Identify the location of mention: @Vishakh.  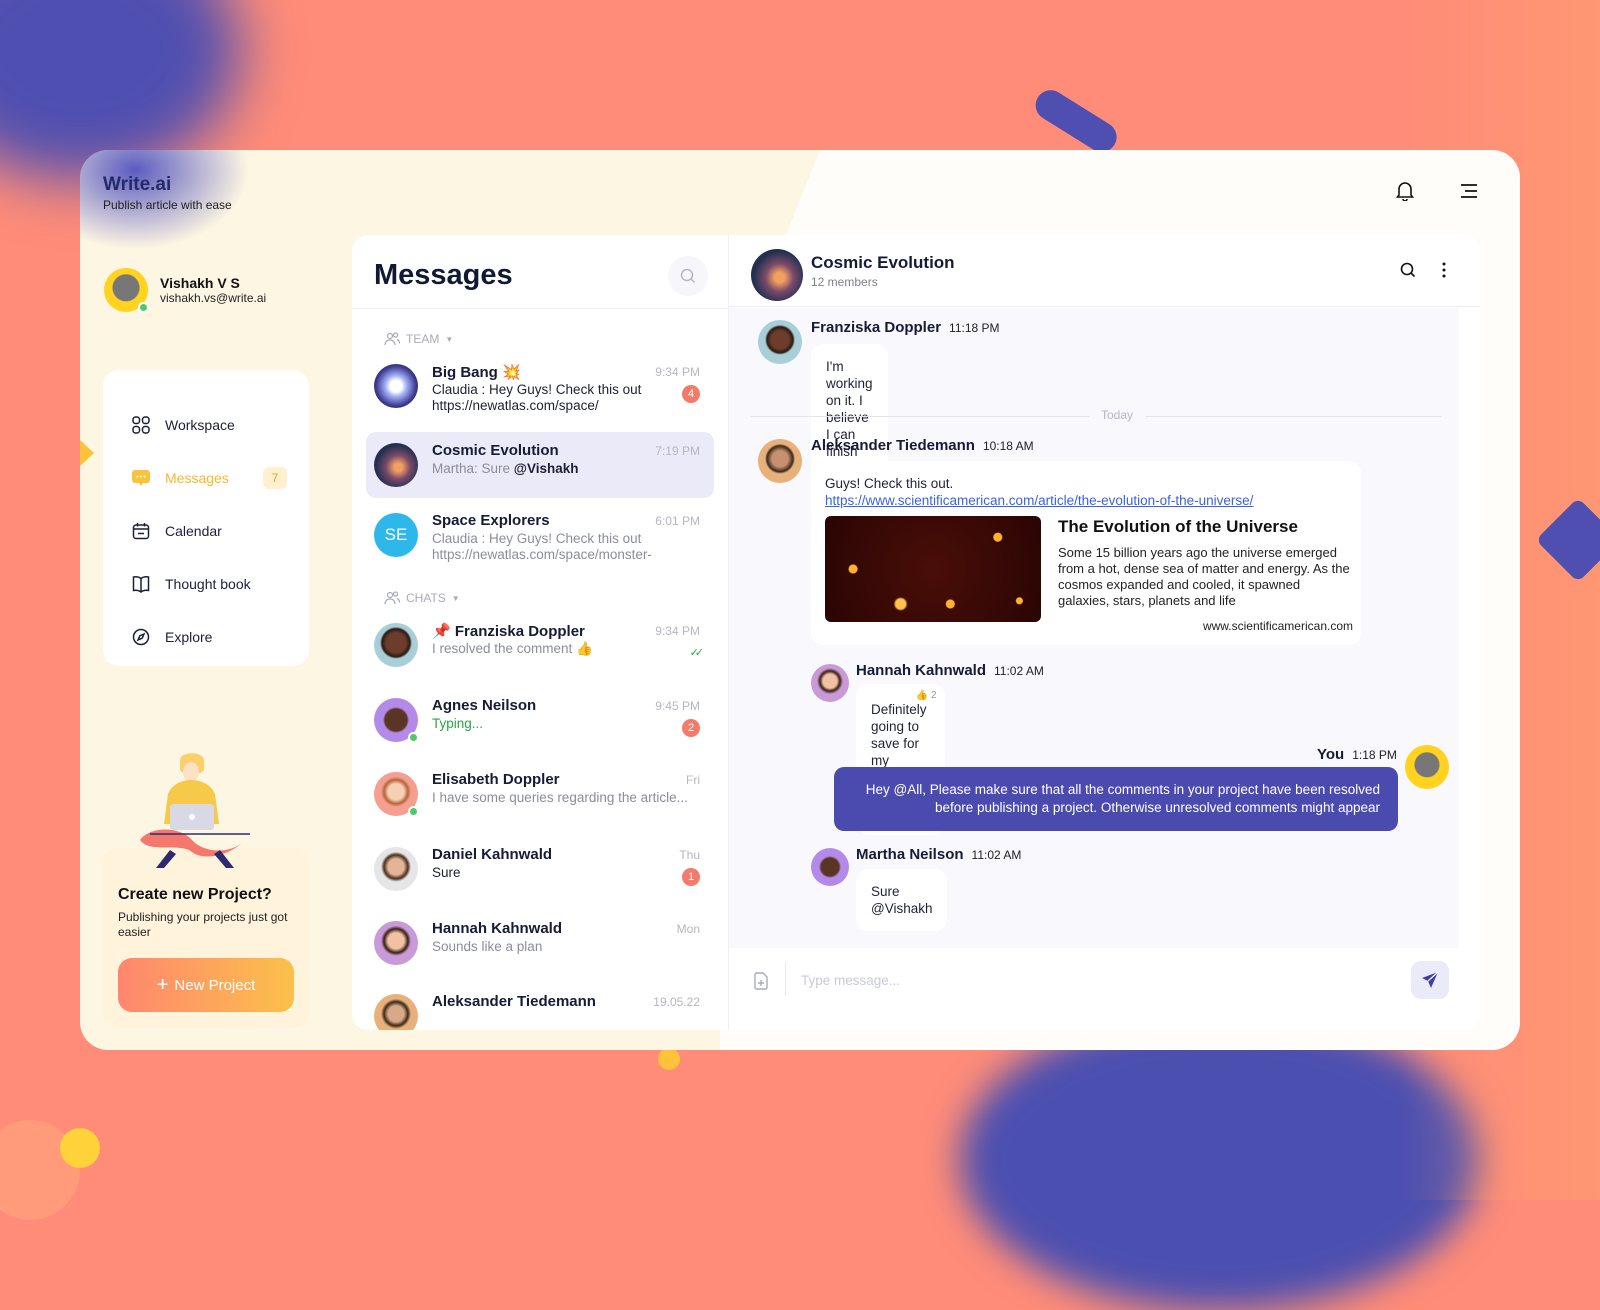
(546, 468).